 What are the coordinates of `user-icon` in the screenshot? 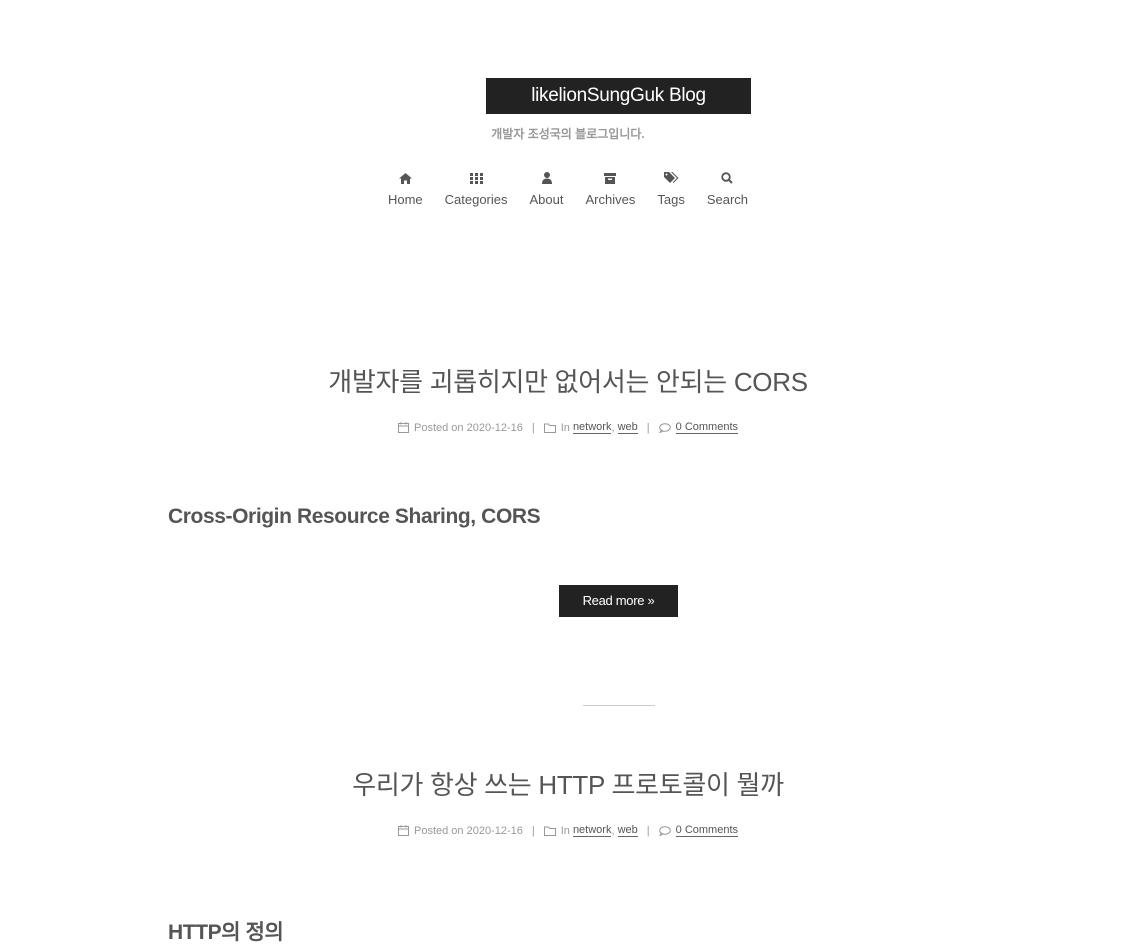 It's located at (546, 178).